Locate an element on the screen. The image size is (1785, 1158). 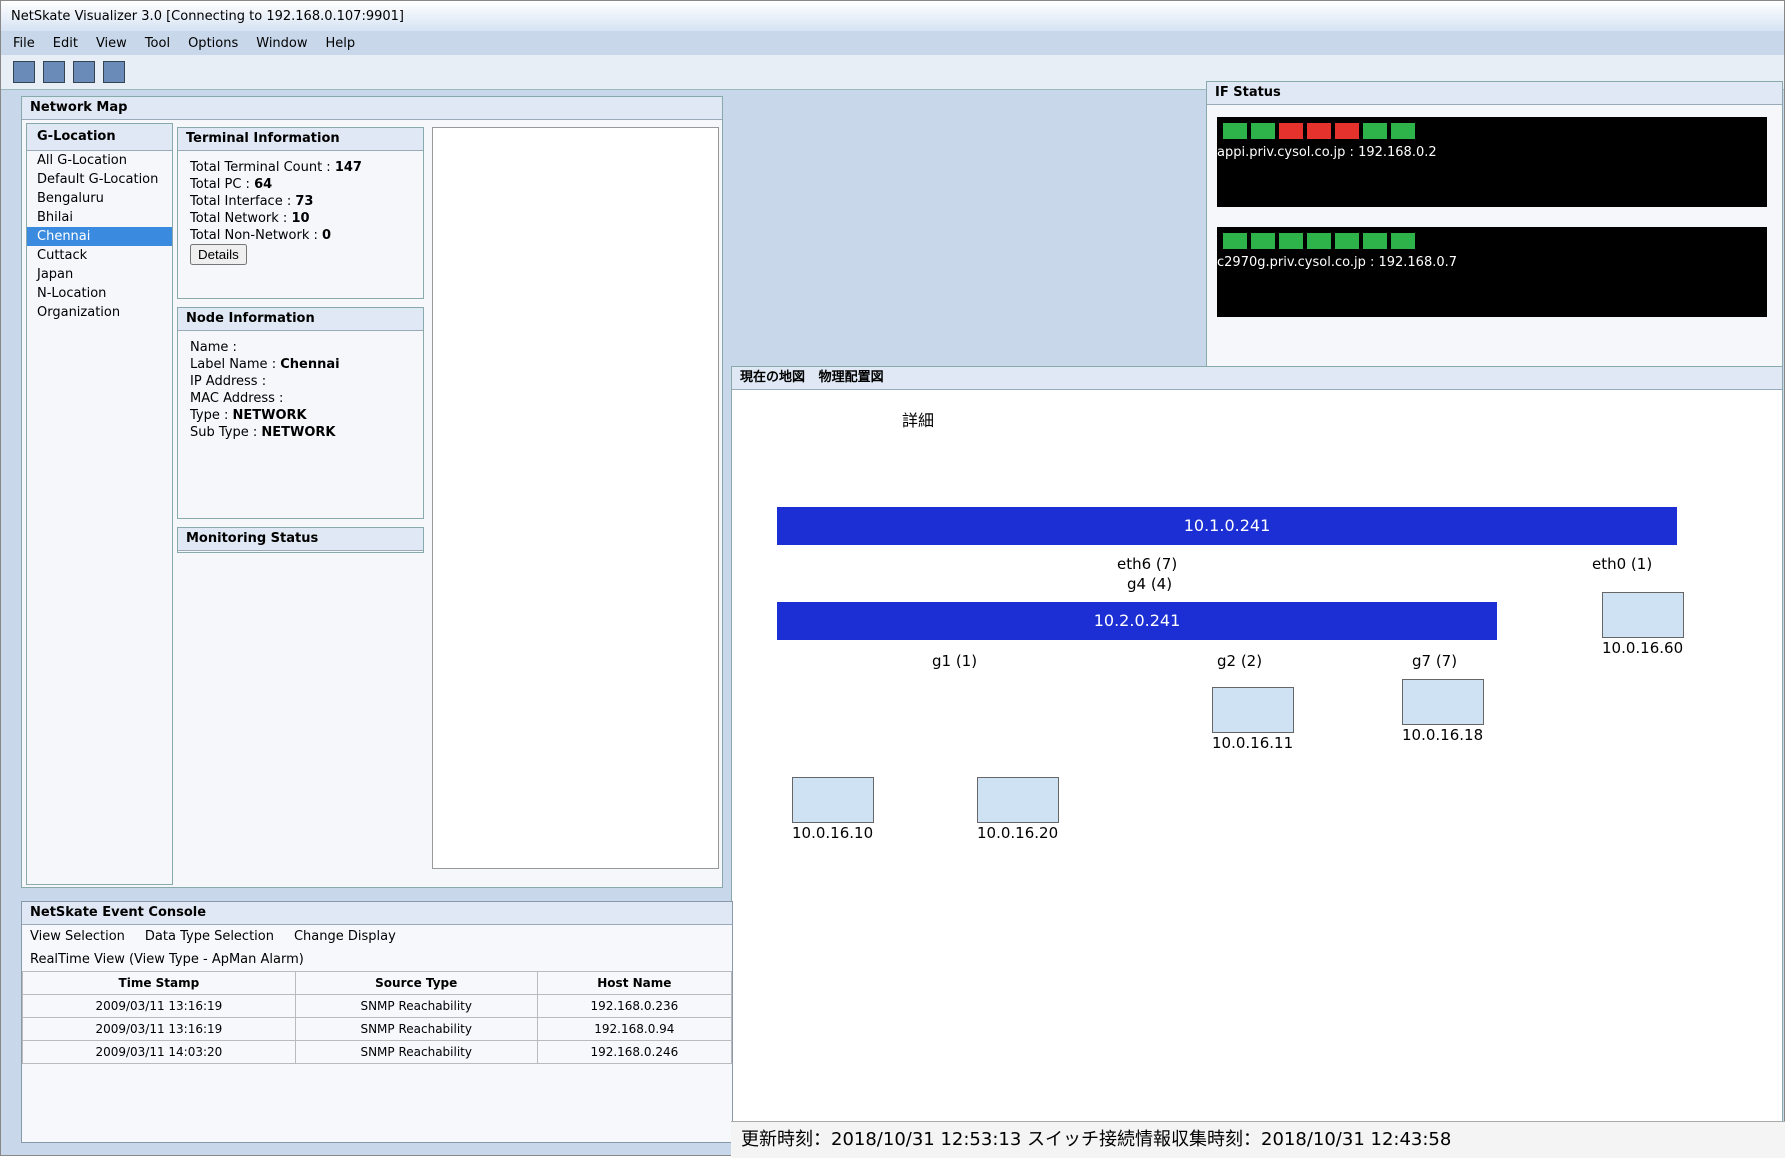
tree-item: Chennai is located at coordinates (99, 236).